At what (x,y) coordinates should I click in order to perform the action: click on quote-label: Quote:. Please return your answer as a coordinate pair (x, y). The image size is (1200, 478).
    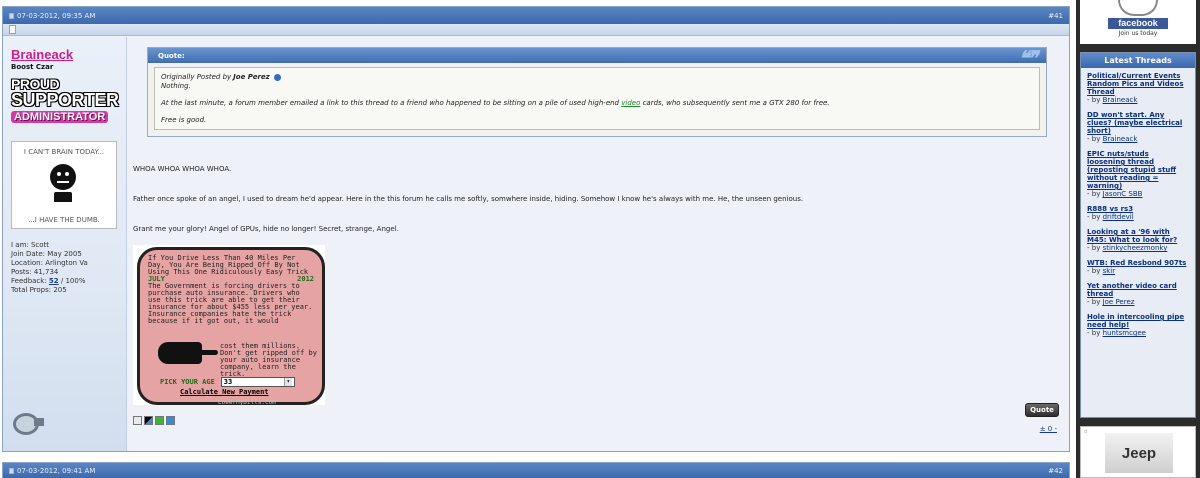
    Looking at the image, I should click on (171, 55).